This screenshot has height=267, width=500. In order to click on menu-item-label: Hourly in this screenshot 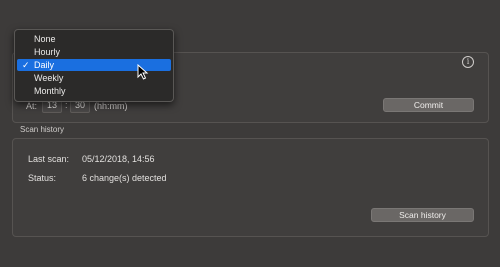, I will do `click(47, 52)`.